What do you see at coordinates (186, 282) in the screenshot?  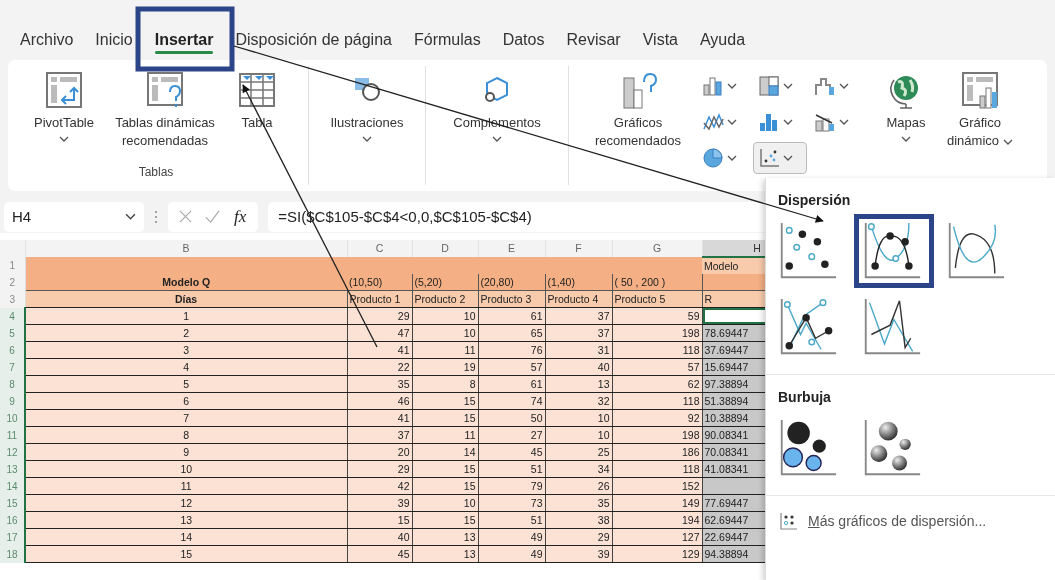 I see `table-cell: Modelo Q` at bounding box center [186, 282].